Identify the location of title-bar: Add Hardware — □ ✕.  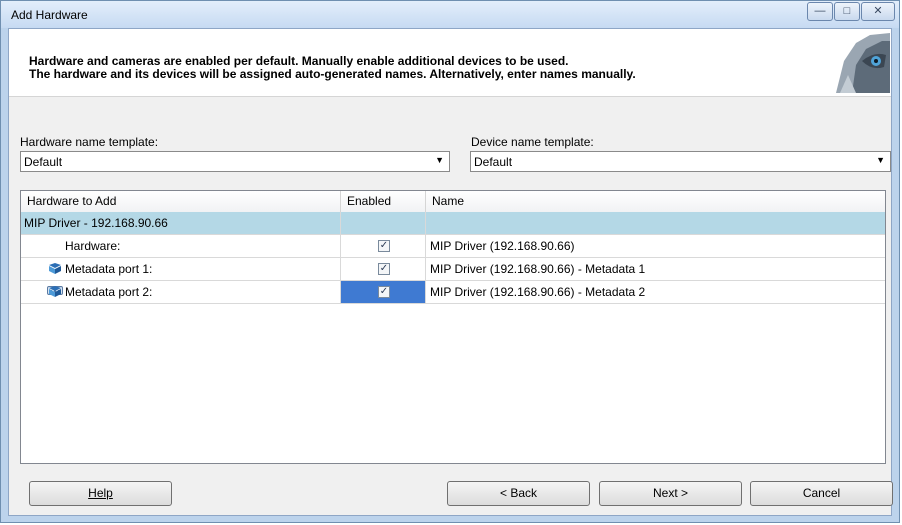
(450, 14).